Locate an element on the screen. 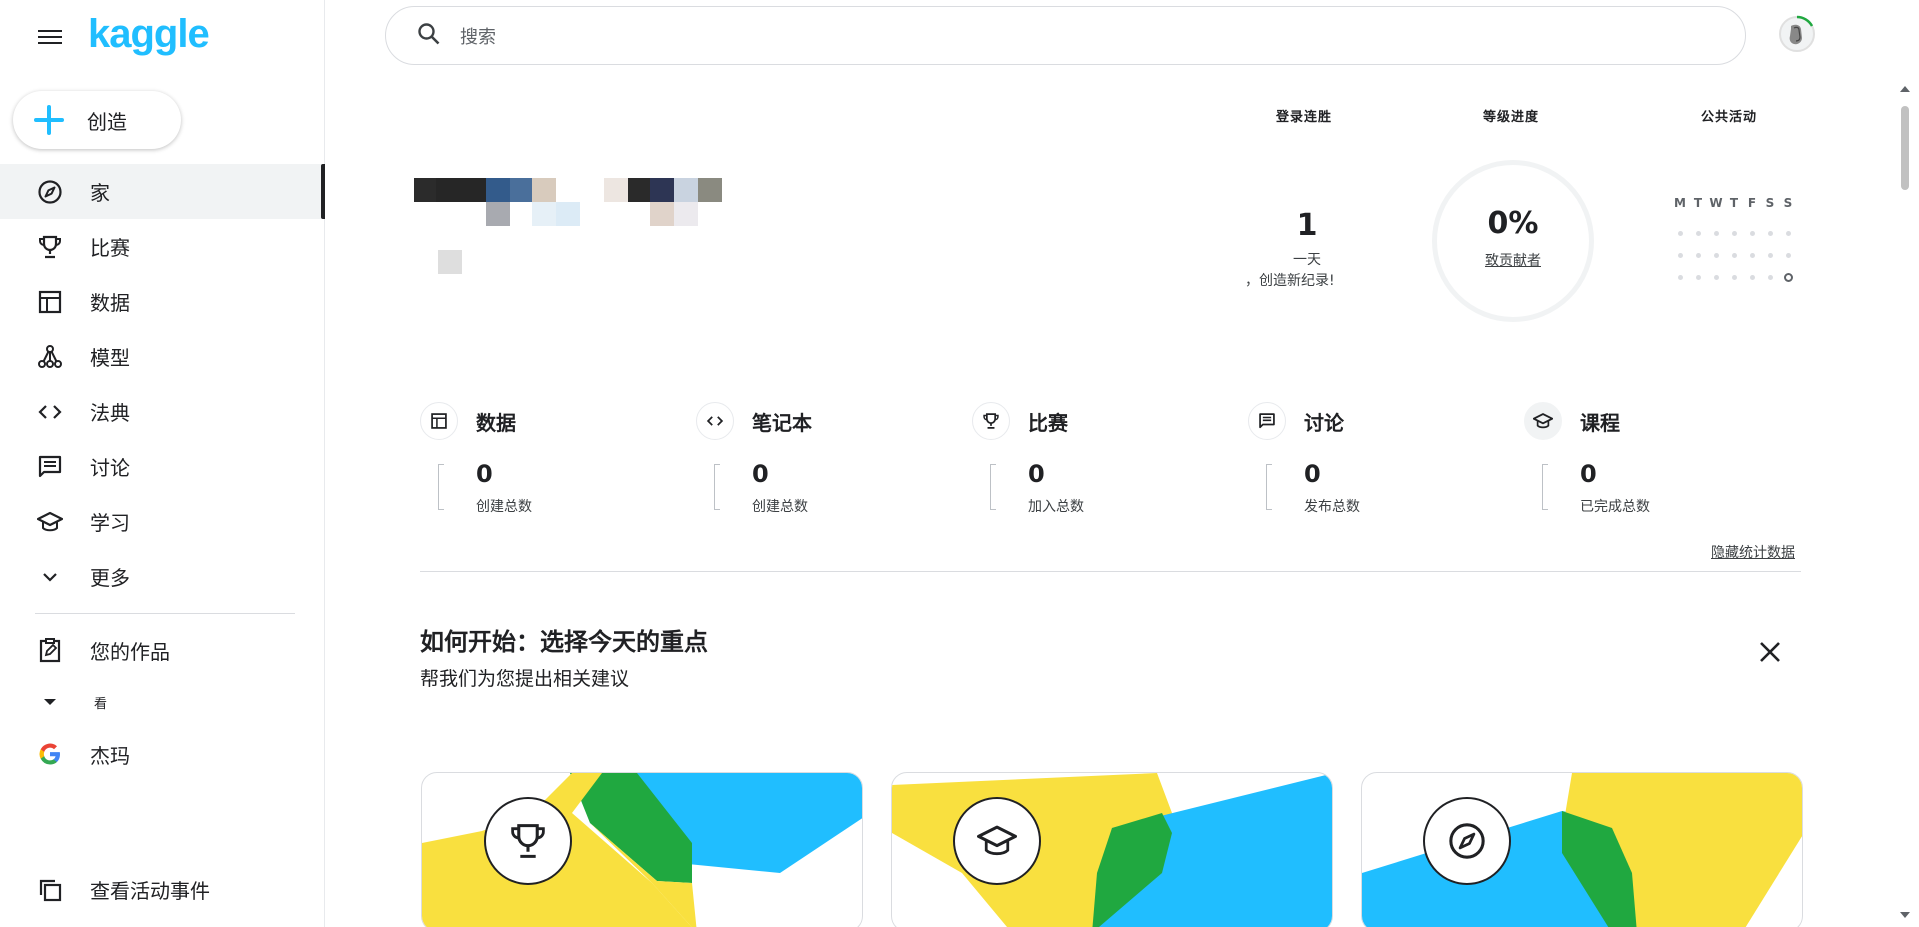 The height and width of the screenshot is (927, 1919). search-input: 搜索 is located at coordinates (478, 36).